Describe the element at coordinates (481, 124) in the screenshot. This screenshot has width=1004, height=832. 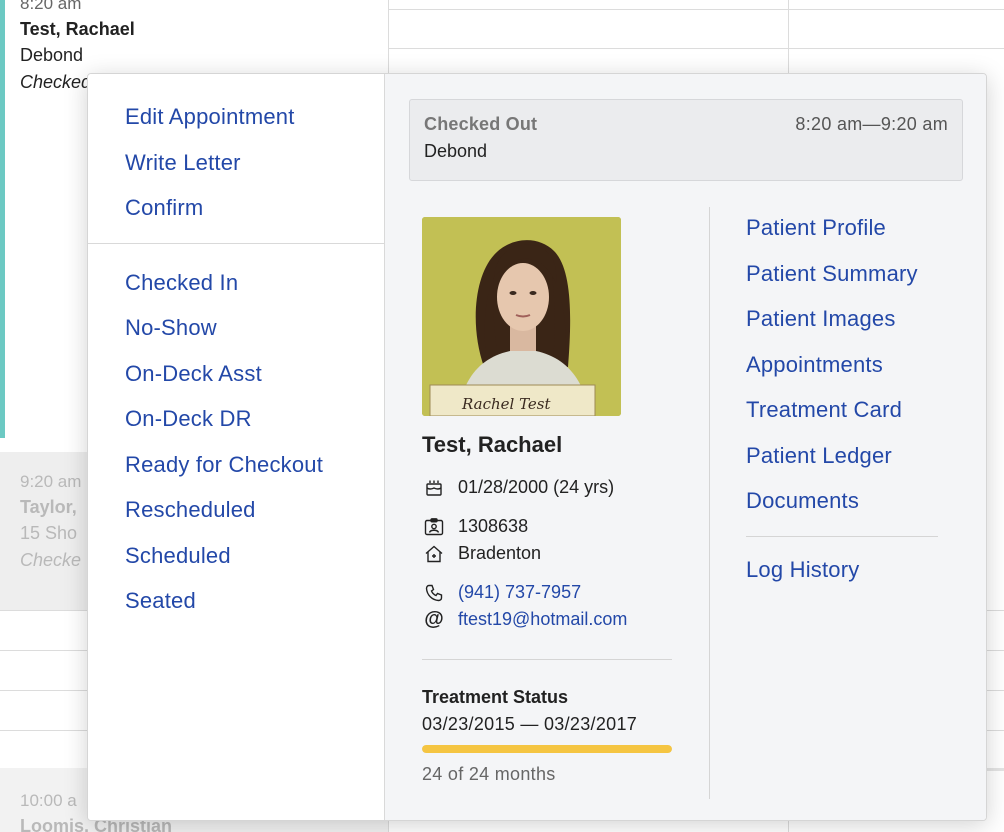
I see `appointment-status-label: Checked Out` at that location.